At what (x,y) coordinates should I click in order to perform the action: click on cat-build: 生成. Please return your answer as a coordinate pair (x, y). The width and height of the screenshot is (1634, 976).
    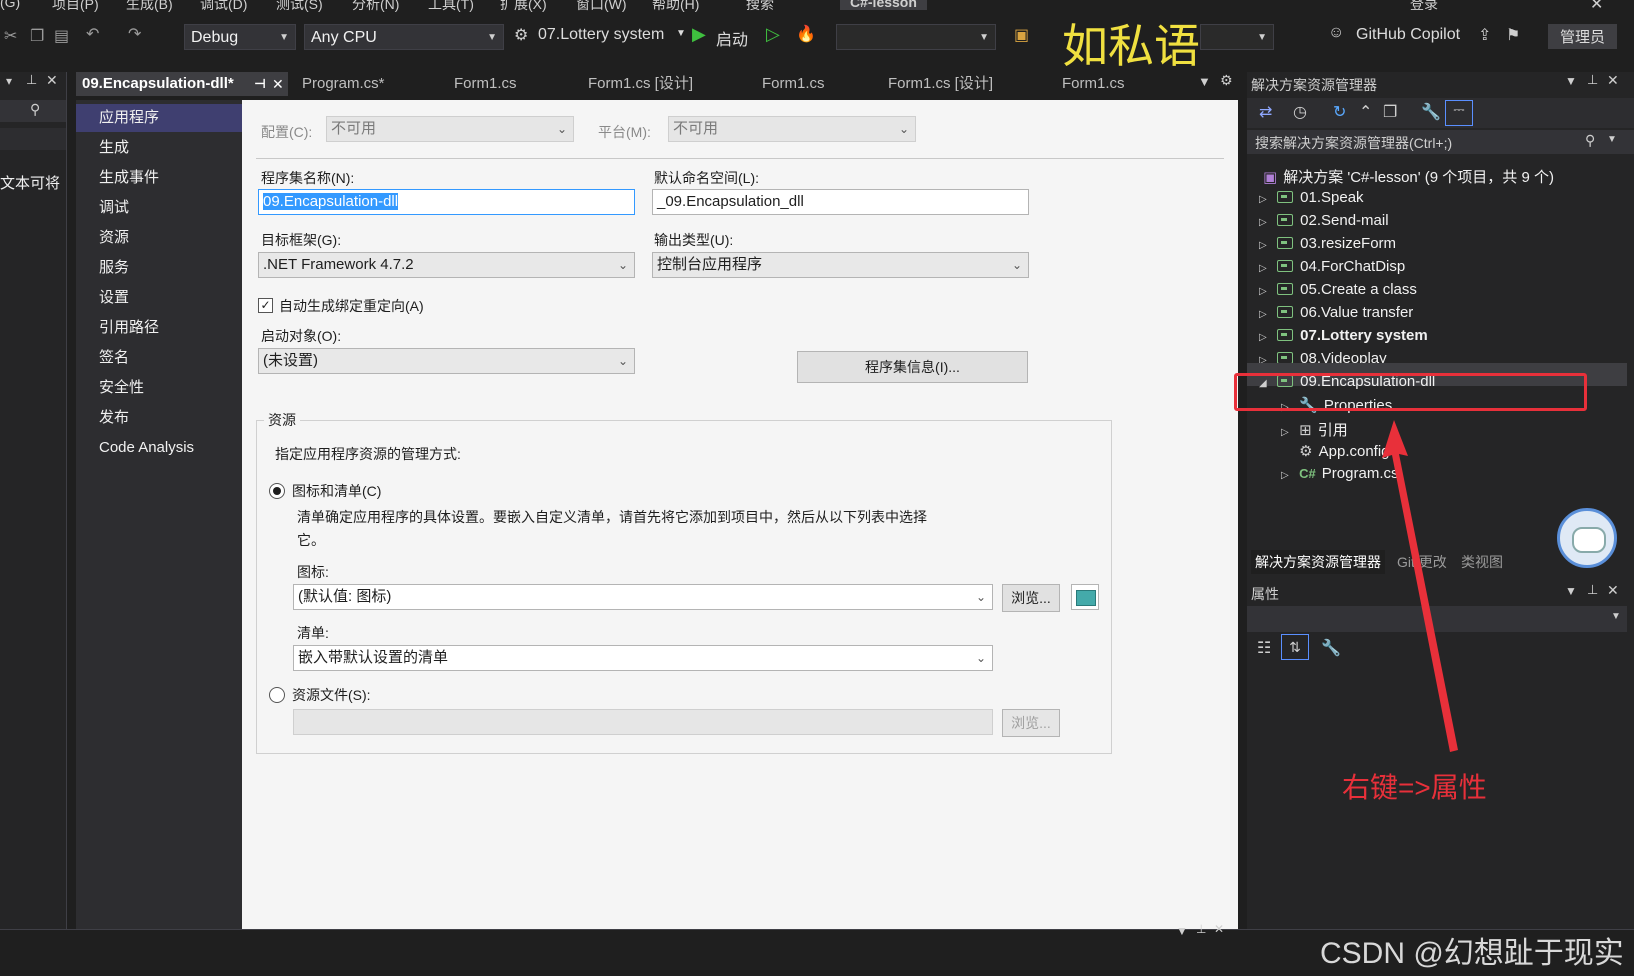
    Looking at the image, I should click on (159, 148).